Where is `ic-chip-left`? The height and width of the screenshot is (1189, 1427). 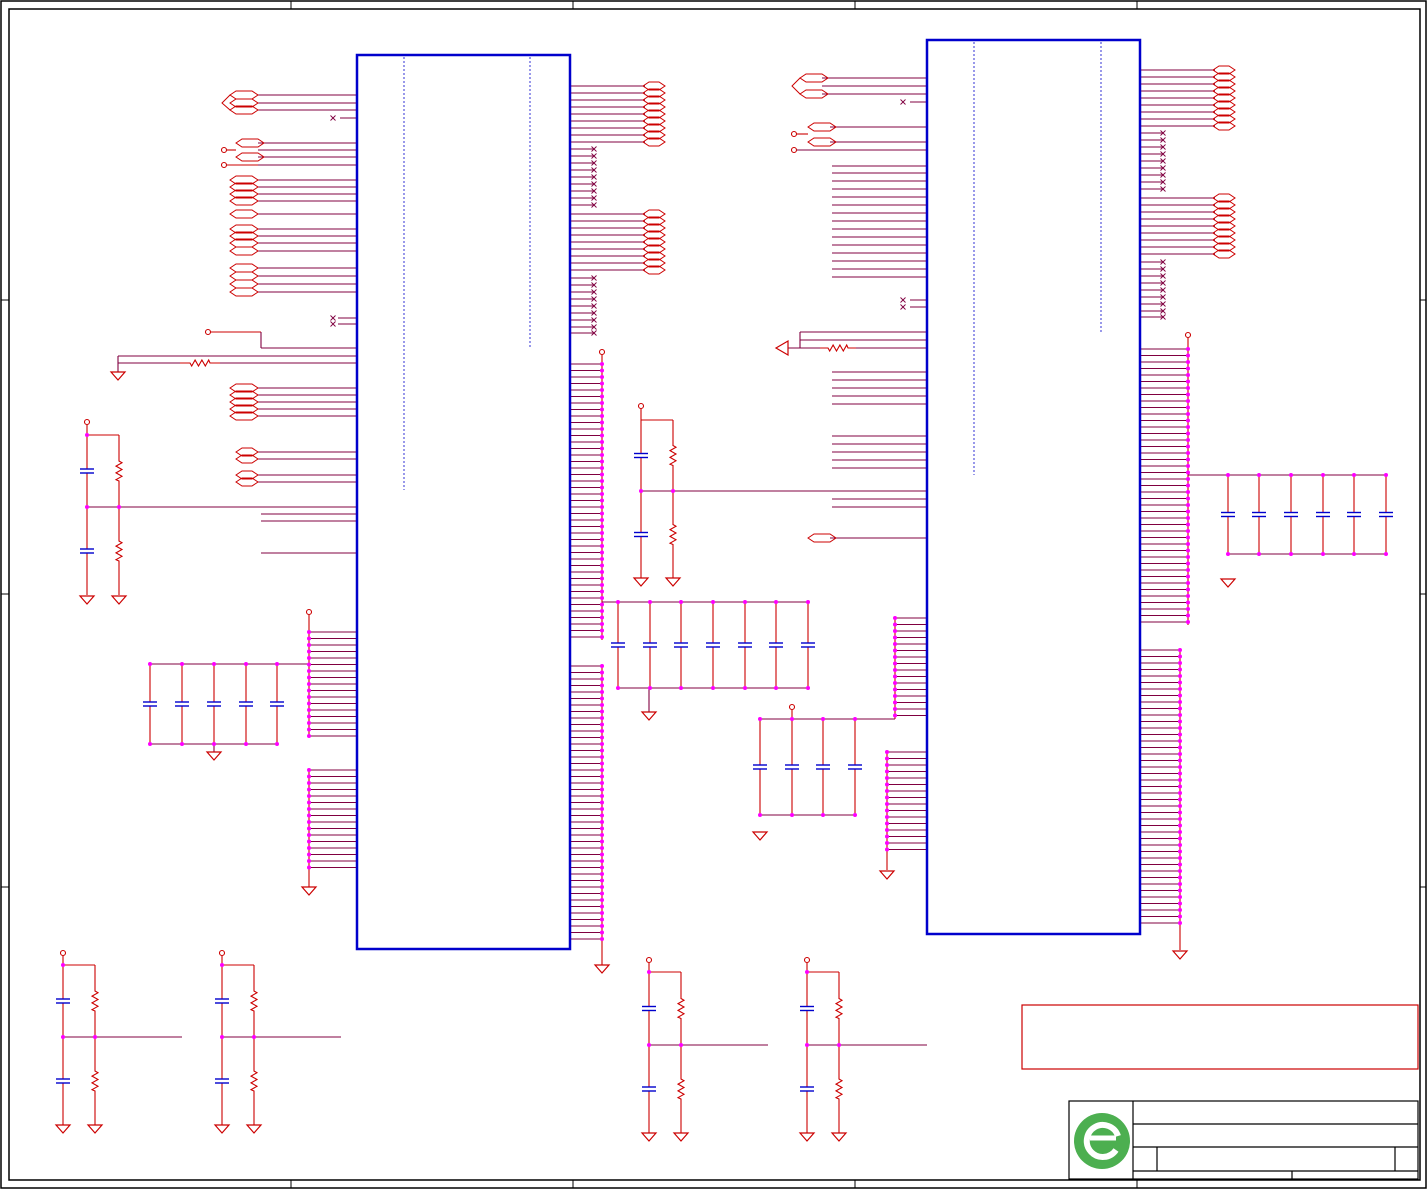
ic-chip-left is located at coordinates (463, 502).